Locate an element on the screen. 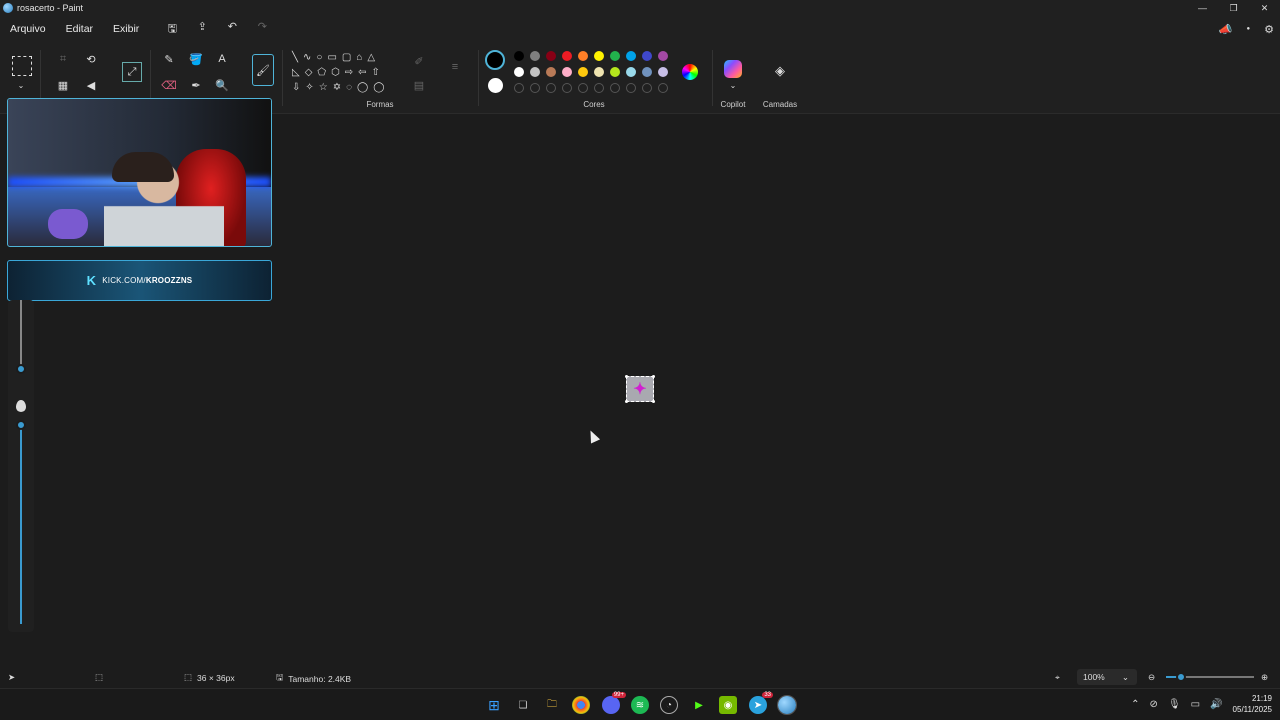  kick-app-icon: ▶ is located at coordinates (699, 705).